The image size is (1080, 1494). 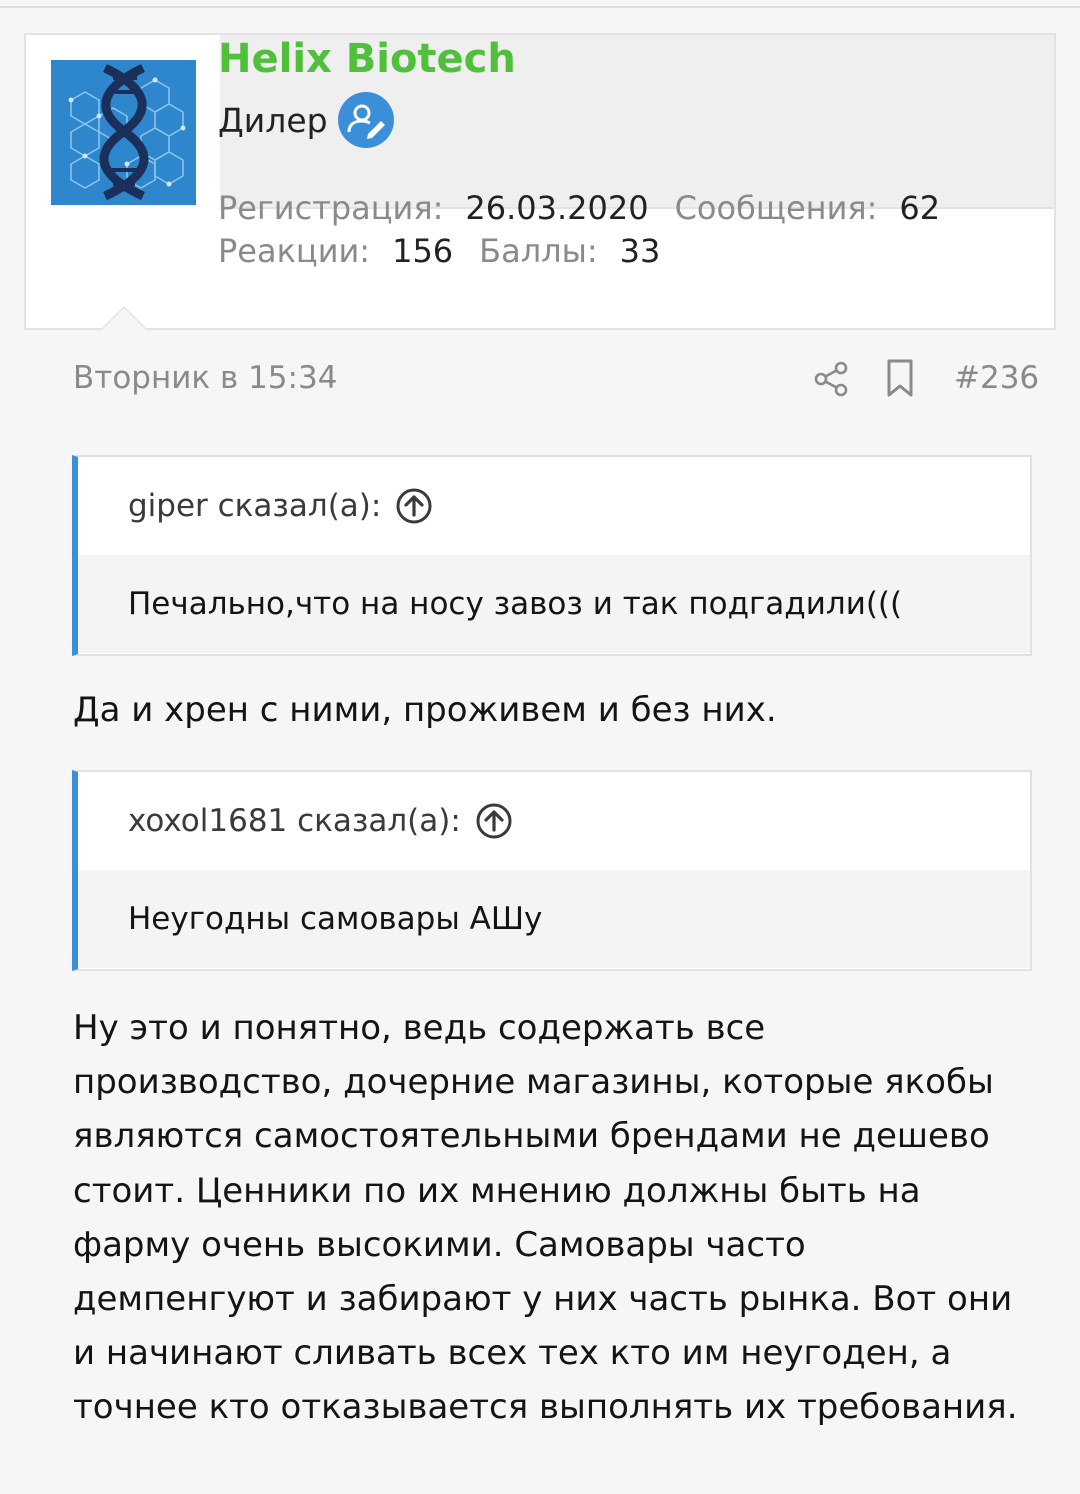 What do you see at coordinates (640, 251) in the screenshot?
I see `points-value: 33` at bounding box center [640, 251].